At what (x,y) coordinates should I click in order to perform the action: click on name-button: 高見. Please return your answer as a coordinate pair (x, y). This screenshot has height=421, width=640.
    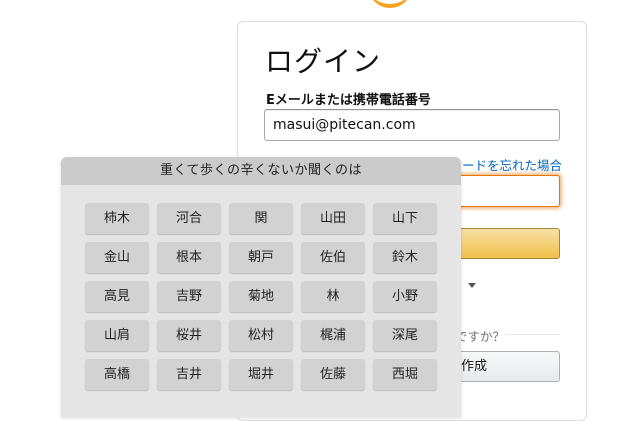
    Looking at the image, I should click on (117, 296).